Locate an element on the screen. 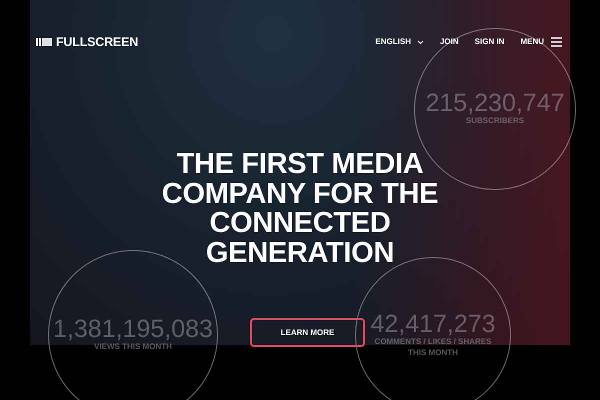  stat-value: 42,417,273 is located at coordinates (433, 325).